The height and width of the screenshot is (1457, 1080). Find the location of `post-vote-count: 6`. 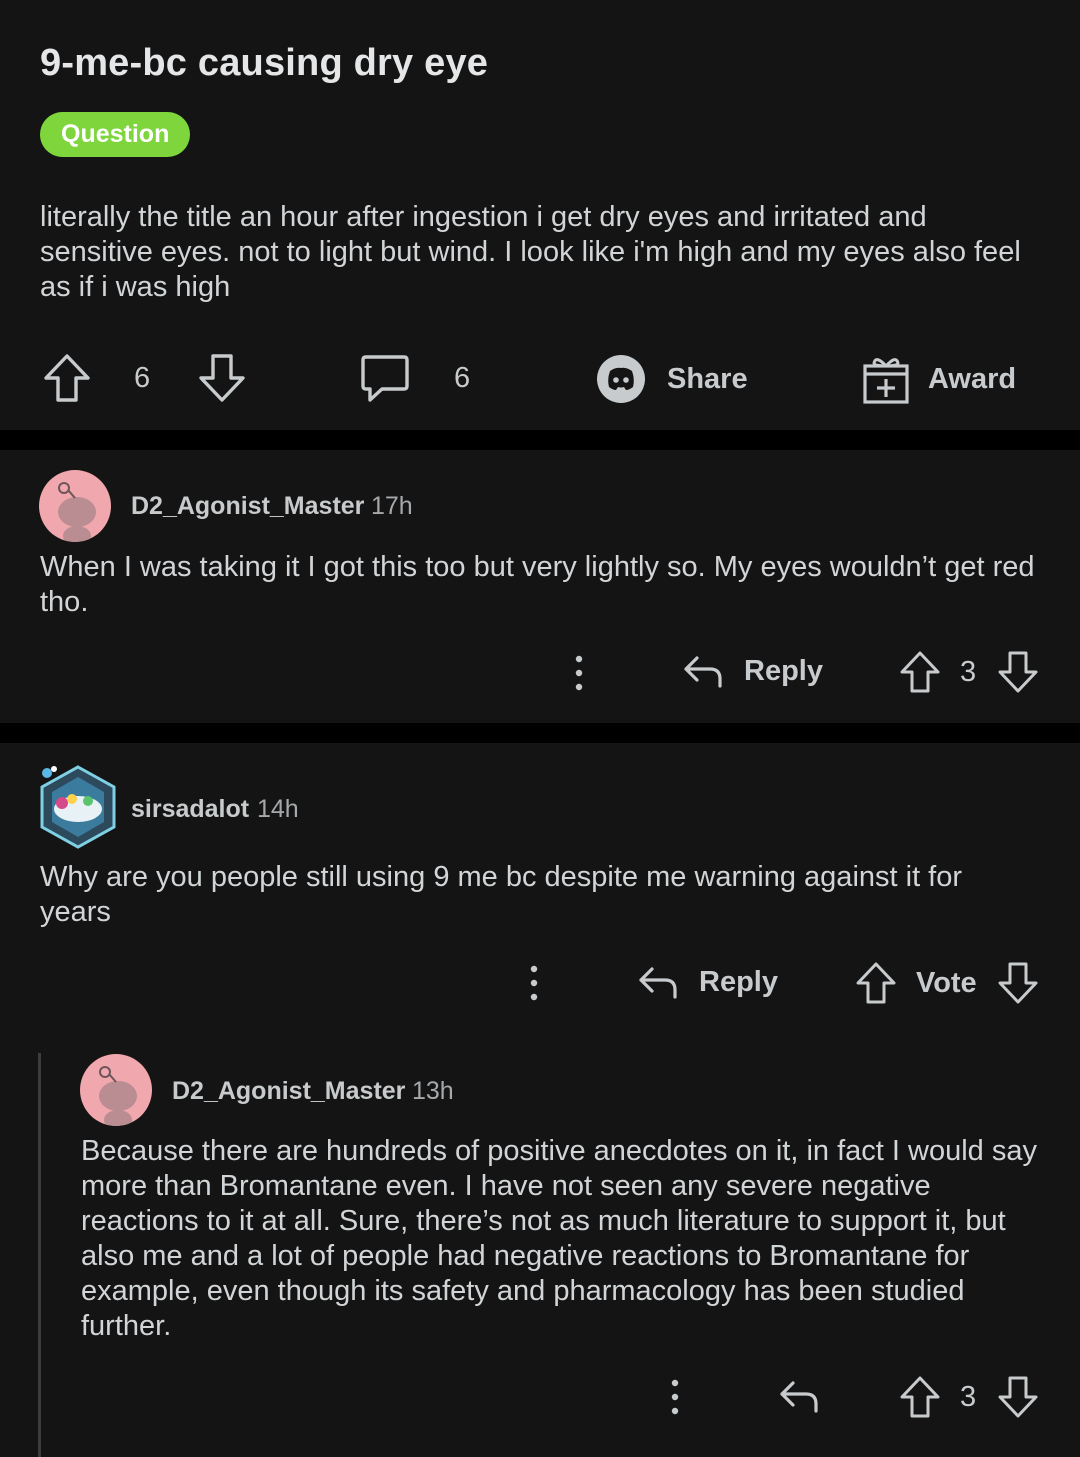

post-vote-count: 6 is located at coordinates (142, 378).